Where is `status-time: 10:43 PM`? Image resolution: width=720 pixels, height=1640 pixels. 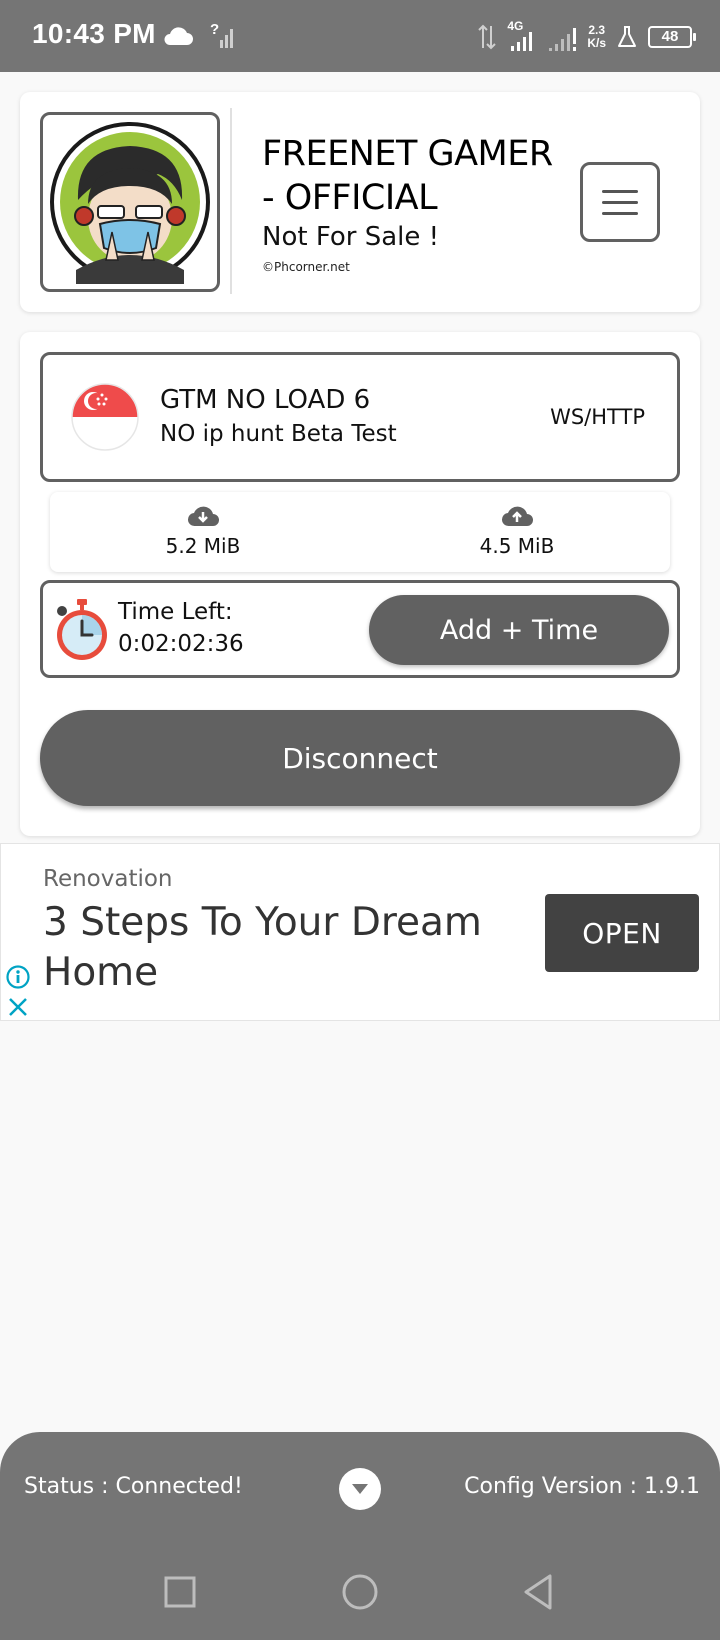
status-time: 10:43 PM is located at coordinates (94, 33).